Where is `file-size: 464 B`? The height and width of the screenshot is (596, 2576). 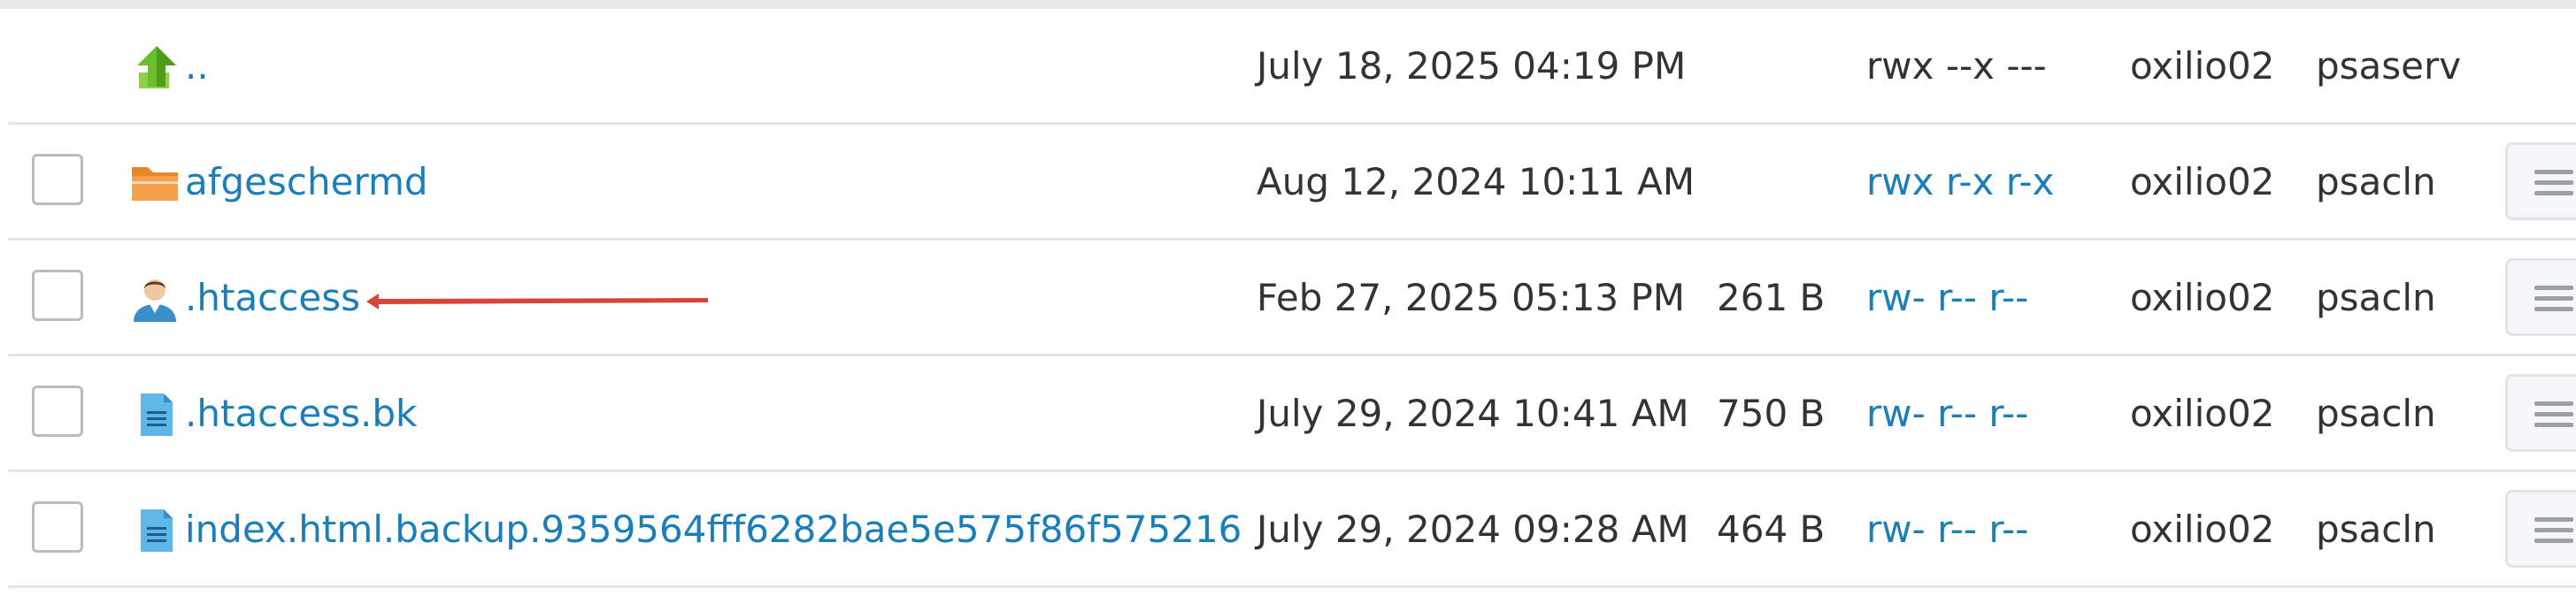
file-size: 464 B is located at coordinates (1771, 529).